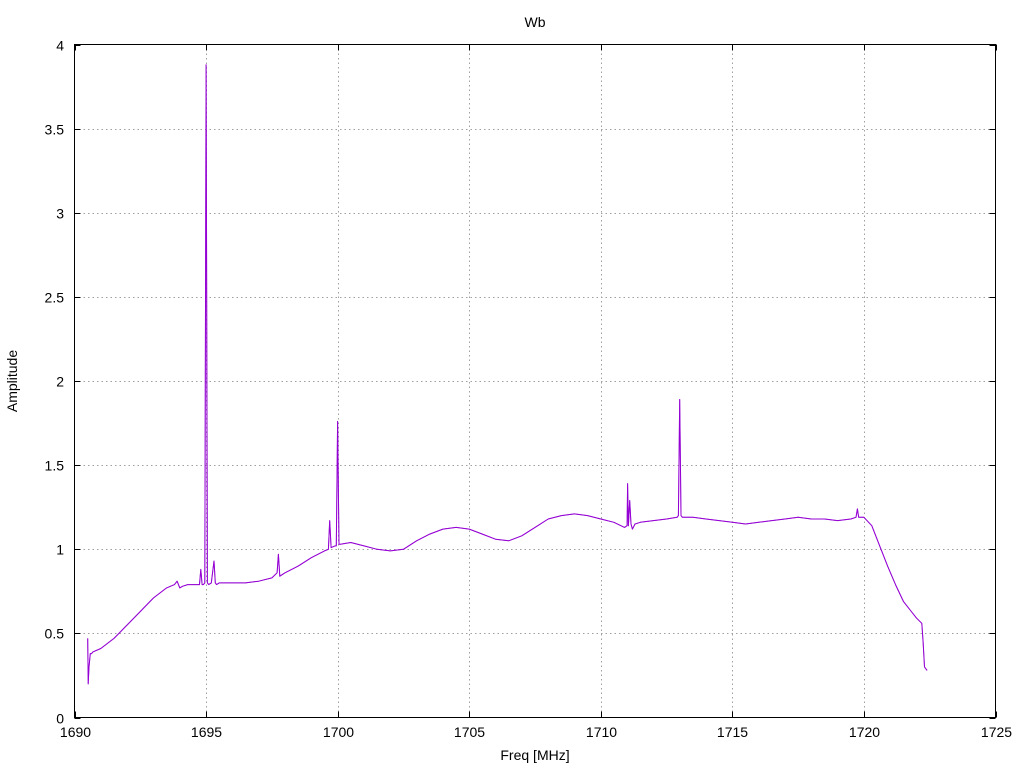 The height and width of the screenshot is (768, 1024). I want to click on y-axis-label: Amplitude, so click(12, 381).